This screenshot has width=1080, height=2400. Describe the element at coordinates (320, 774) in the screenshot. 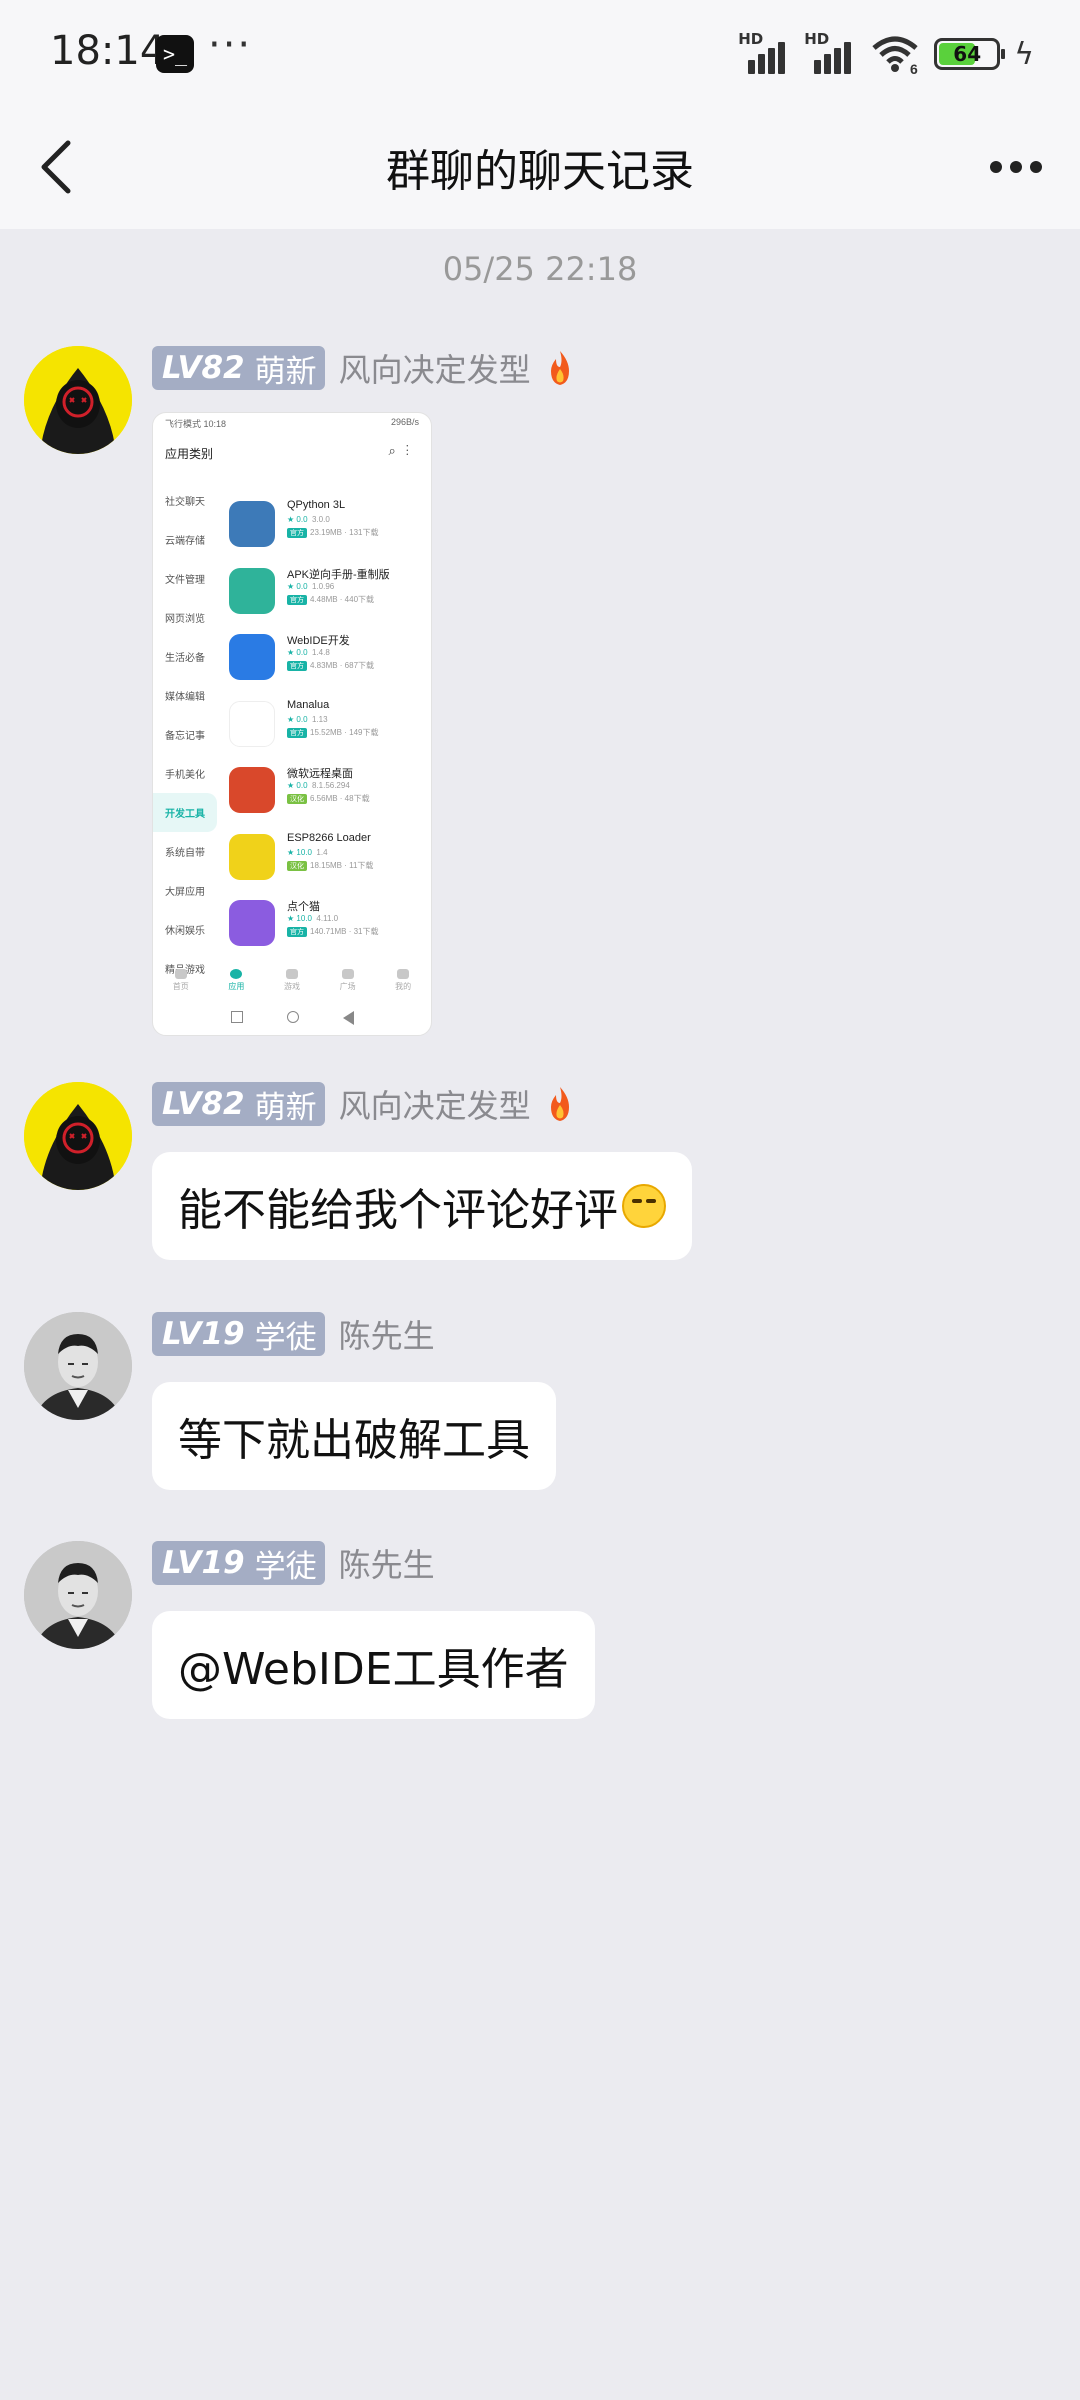

I see `app-name: 微软远程桌面` at that location.